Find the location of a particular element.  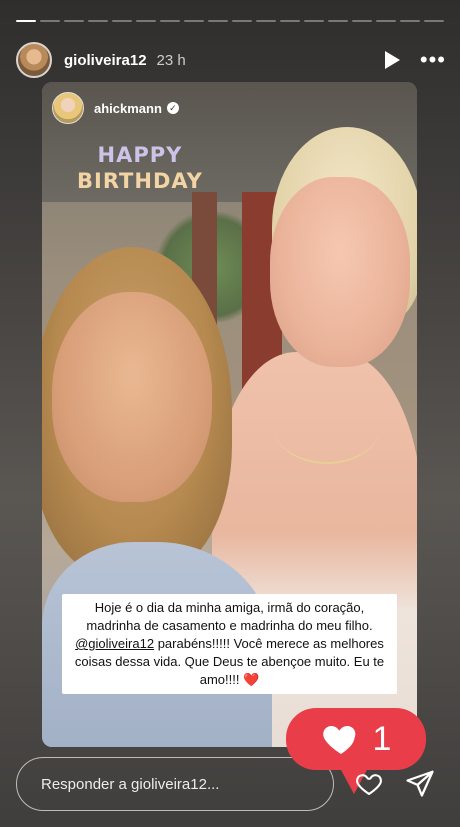

heart-emoji: ❤️ is located at coordinates (251, 679).